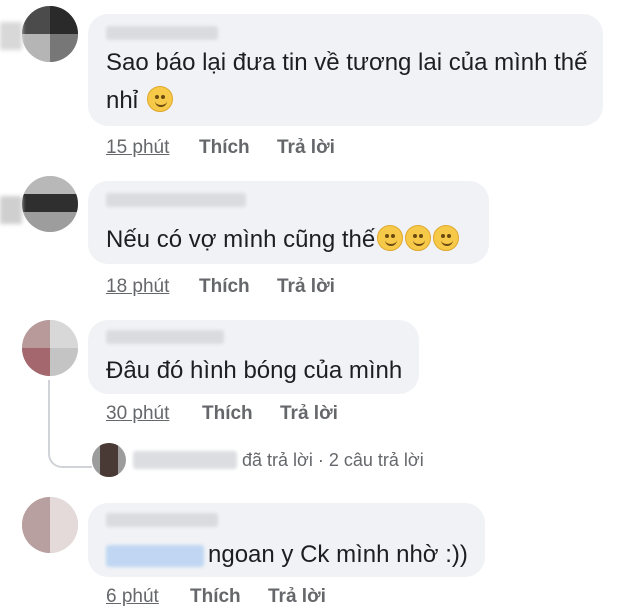 The image size is (620, 613). What do you see at coordinates (185, 460) in the screenshot?
I see `reply-author-redacted` at bounding box center [185, 460].